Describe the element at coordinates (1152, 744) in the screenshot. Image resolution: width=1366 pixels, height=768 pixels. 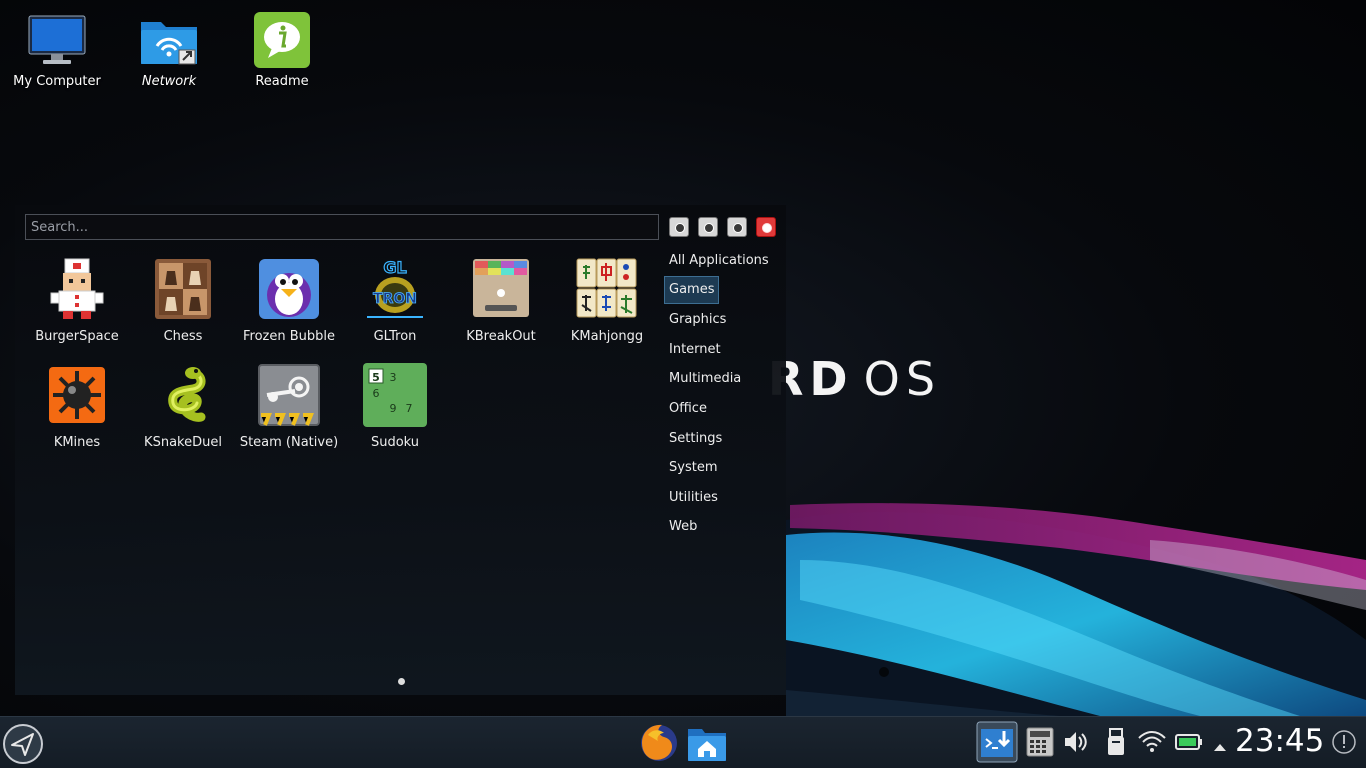
I see `wifi-icon` at that location.